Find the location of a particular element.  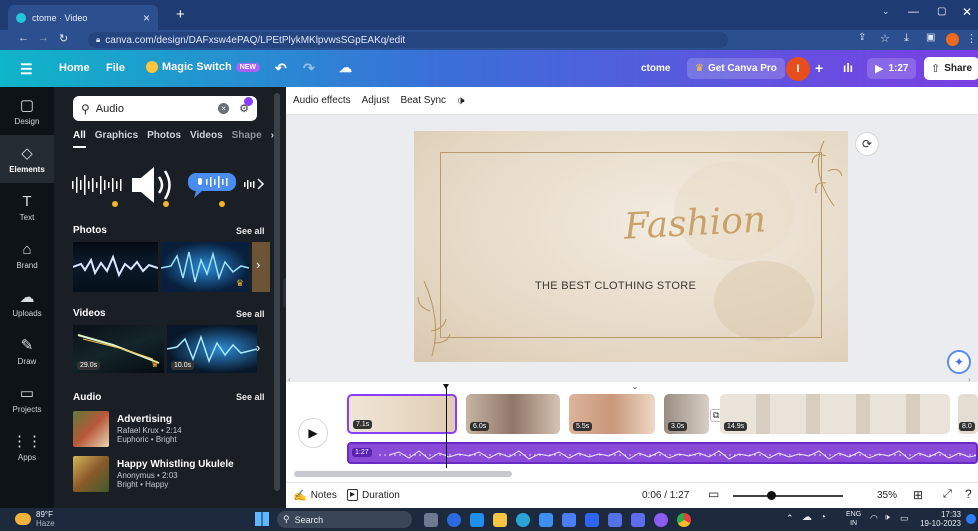

zoom-slider is located at coordinates (788, 495).